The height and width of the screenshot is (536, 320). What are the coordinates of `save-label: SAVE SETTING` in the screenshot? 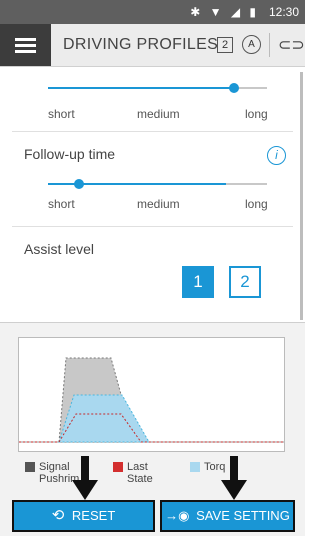 It's located at (243, 515).